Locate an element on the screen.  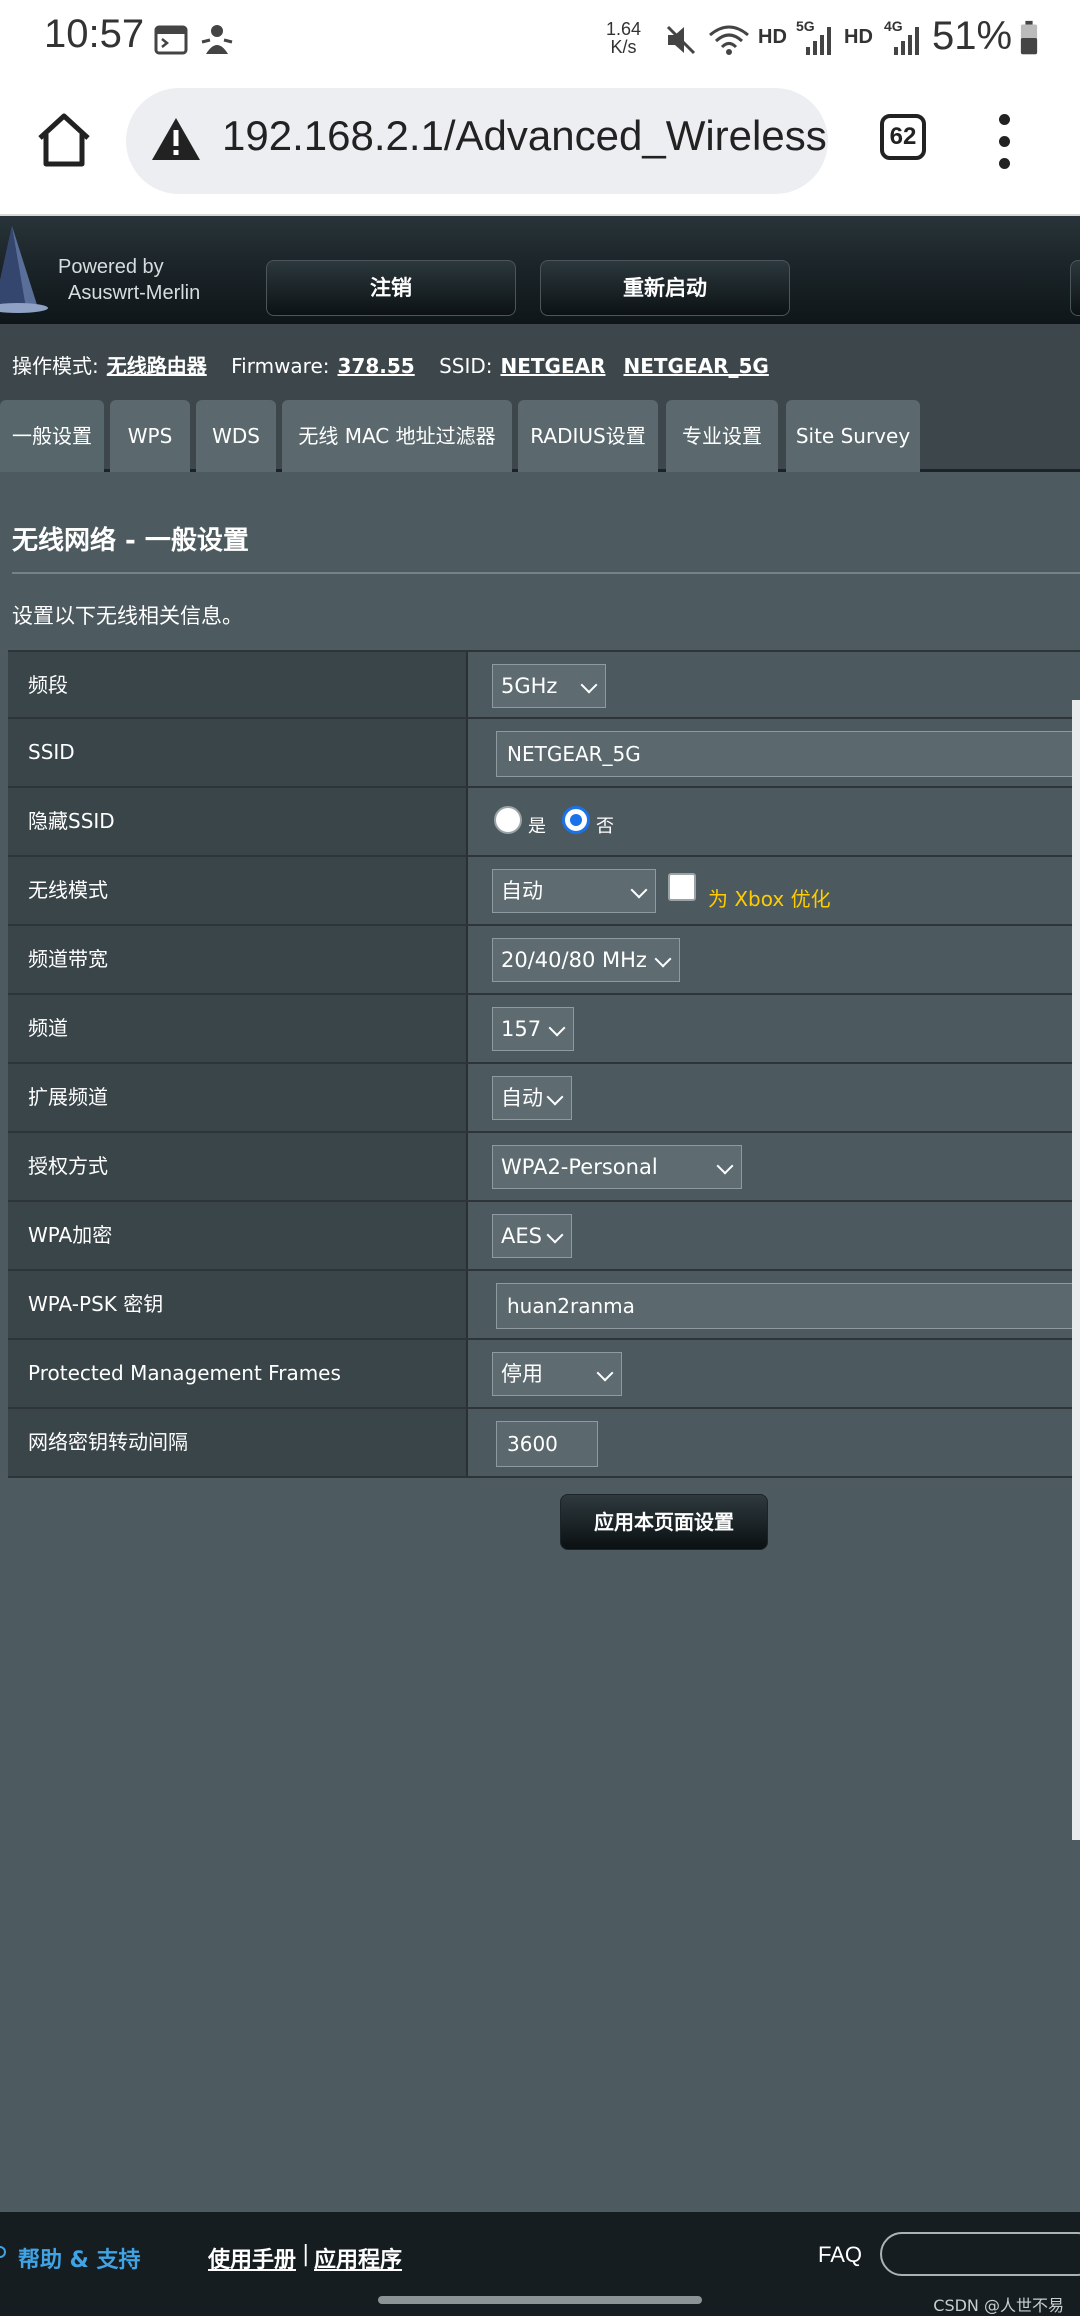
tab-mac-filter: 无线 MAC 地址过滤器 is located at coordinates (397, 436).